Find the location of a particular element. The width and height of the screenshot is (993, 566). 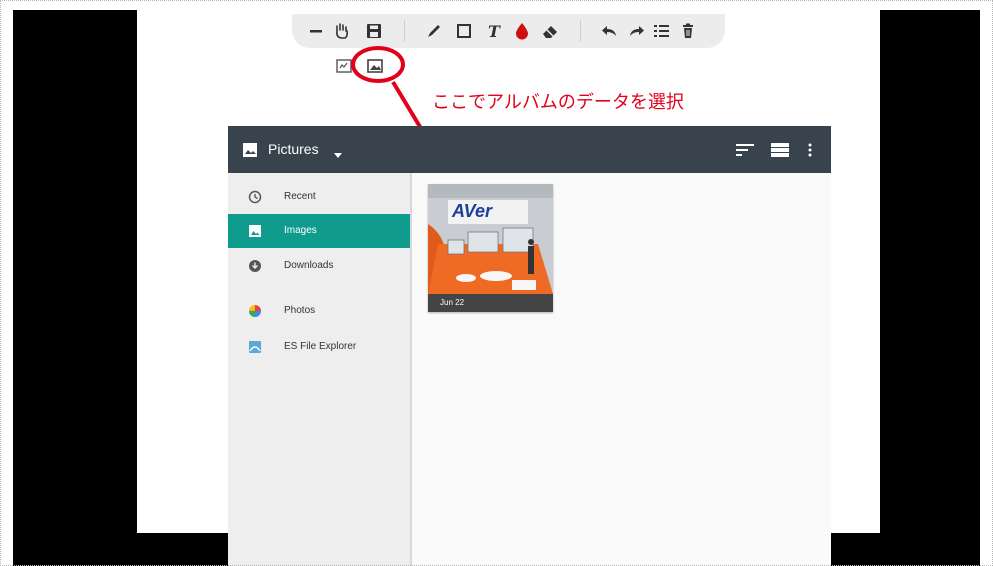

svg-text: T is located at coordinates (494, 31).